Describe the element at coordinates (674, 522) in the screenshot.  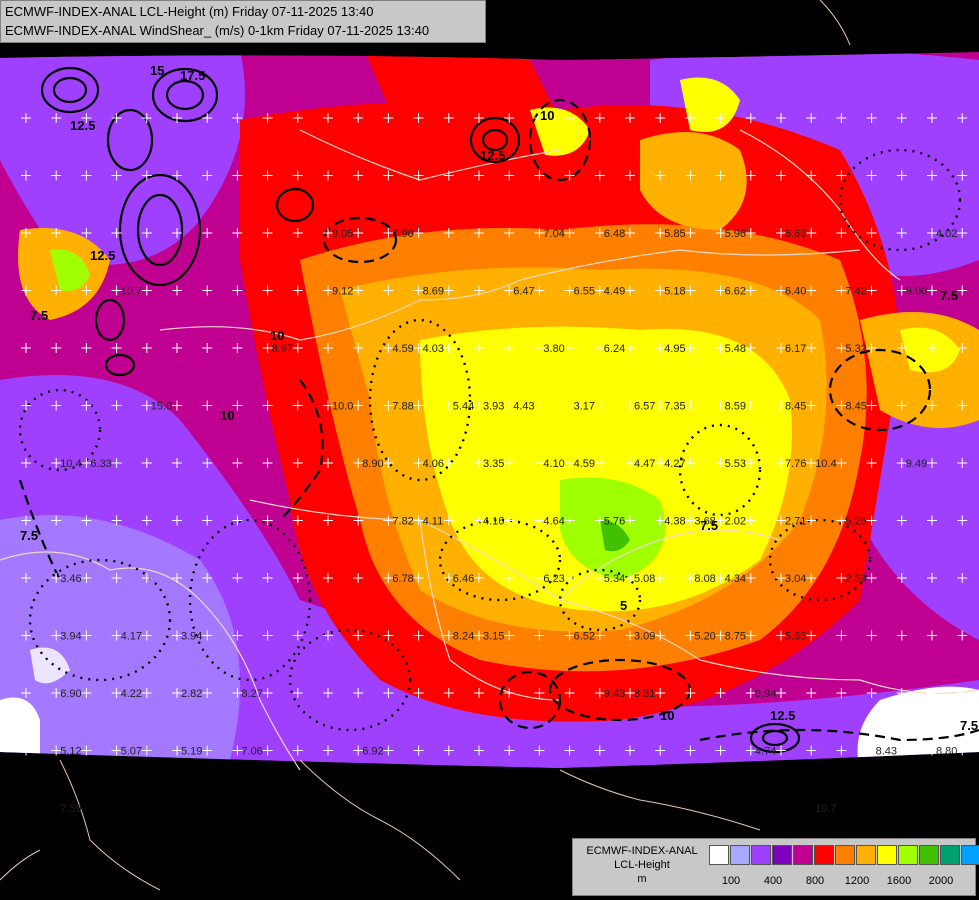
I see `value-label: 4.38` at that location.